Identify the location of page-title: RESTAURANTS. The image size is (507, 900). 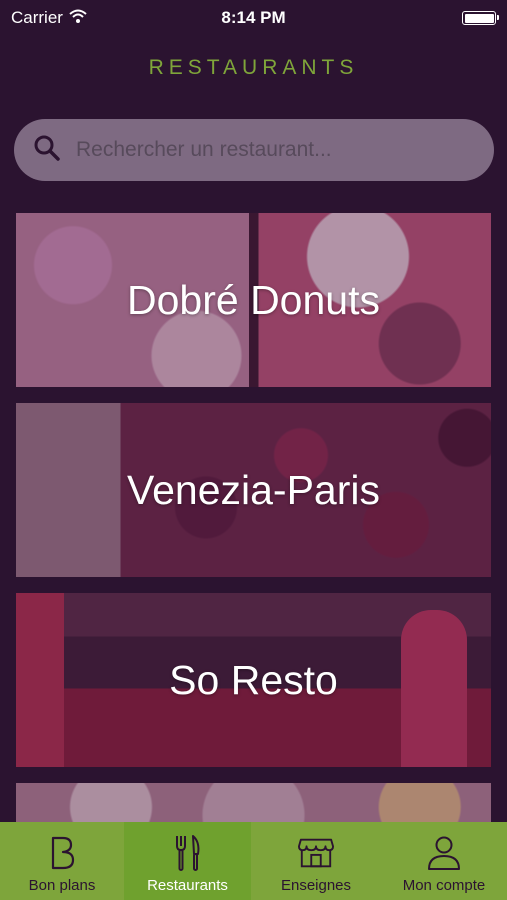
(253, 67).